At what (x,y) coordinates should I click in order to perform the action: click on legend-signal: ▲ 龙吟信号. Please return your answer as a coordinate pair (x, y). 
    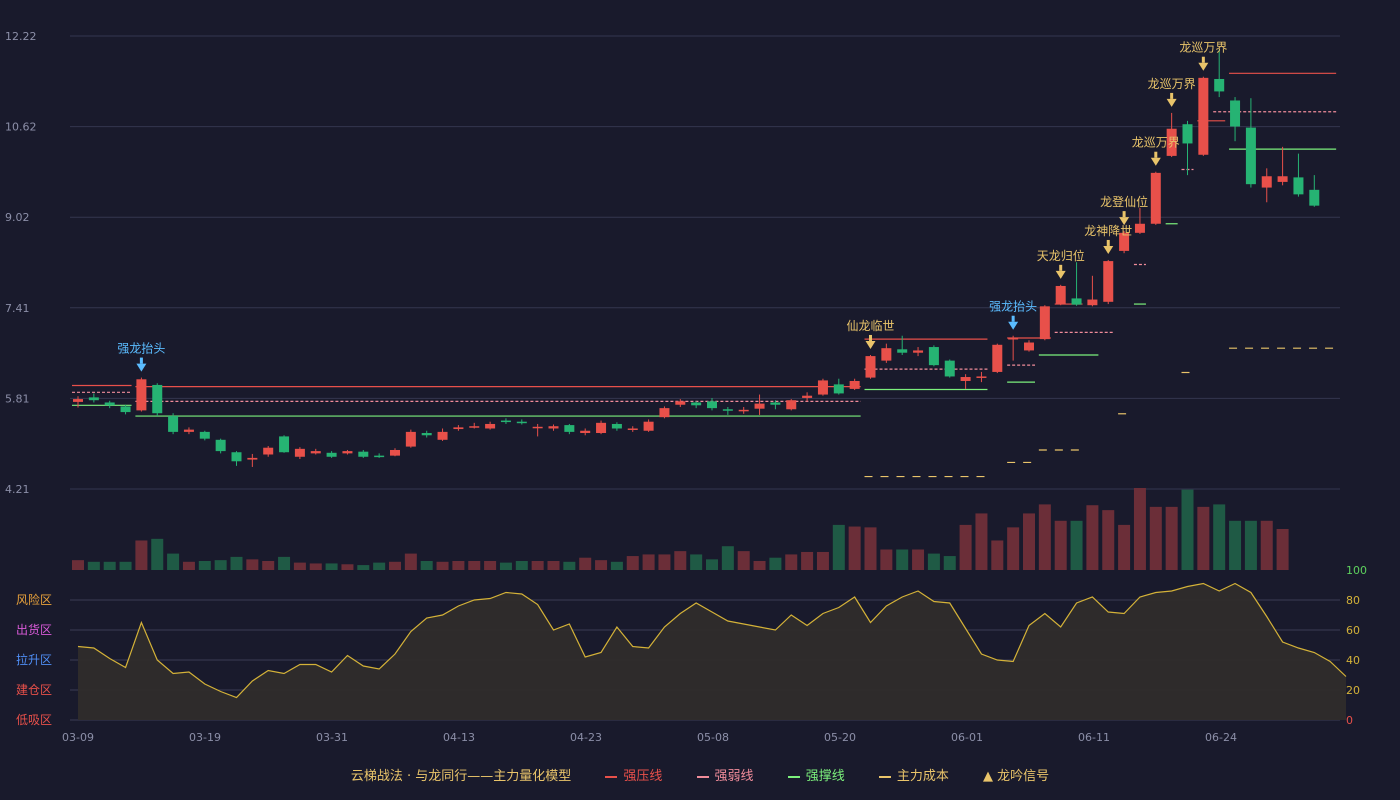
    Looking at the image, I should click on (1016, 776).